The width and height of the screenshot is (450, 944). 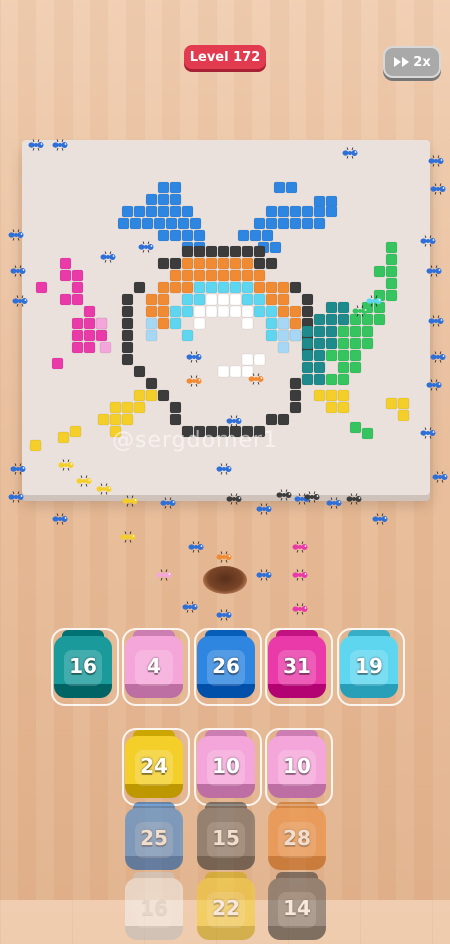 I want to click on jar-yellow: 24, so click(x=156, y=767).